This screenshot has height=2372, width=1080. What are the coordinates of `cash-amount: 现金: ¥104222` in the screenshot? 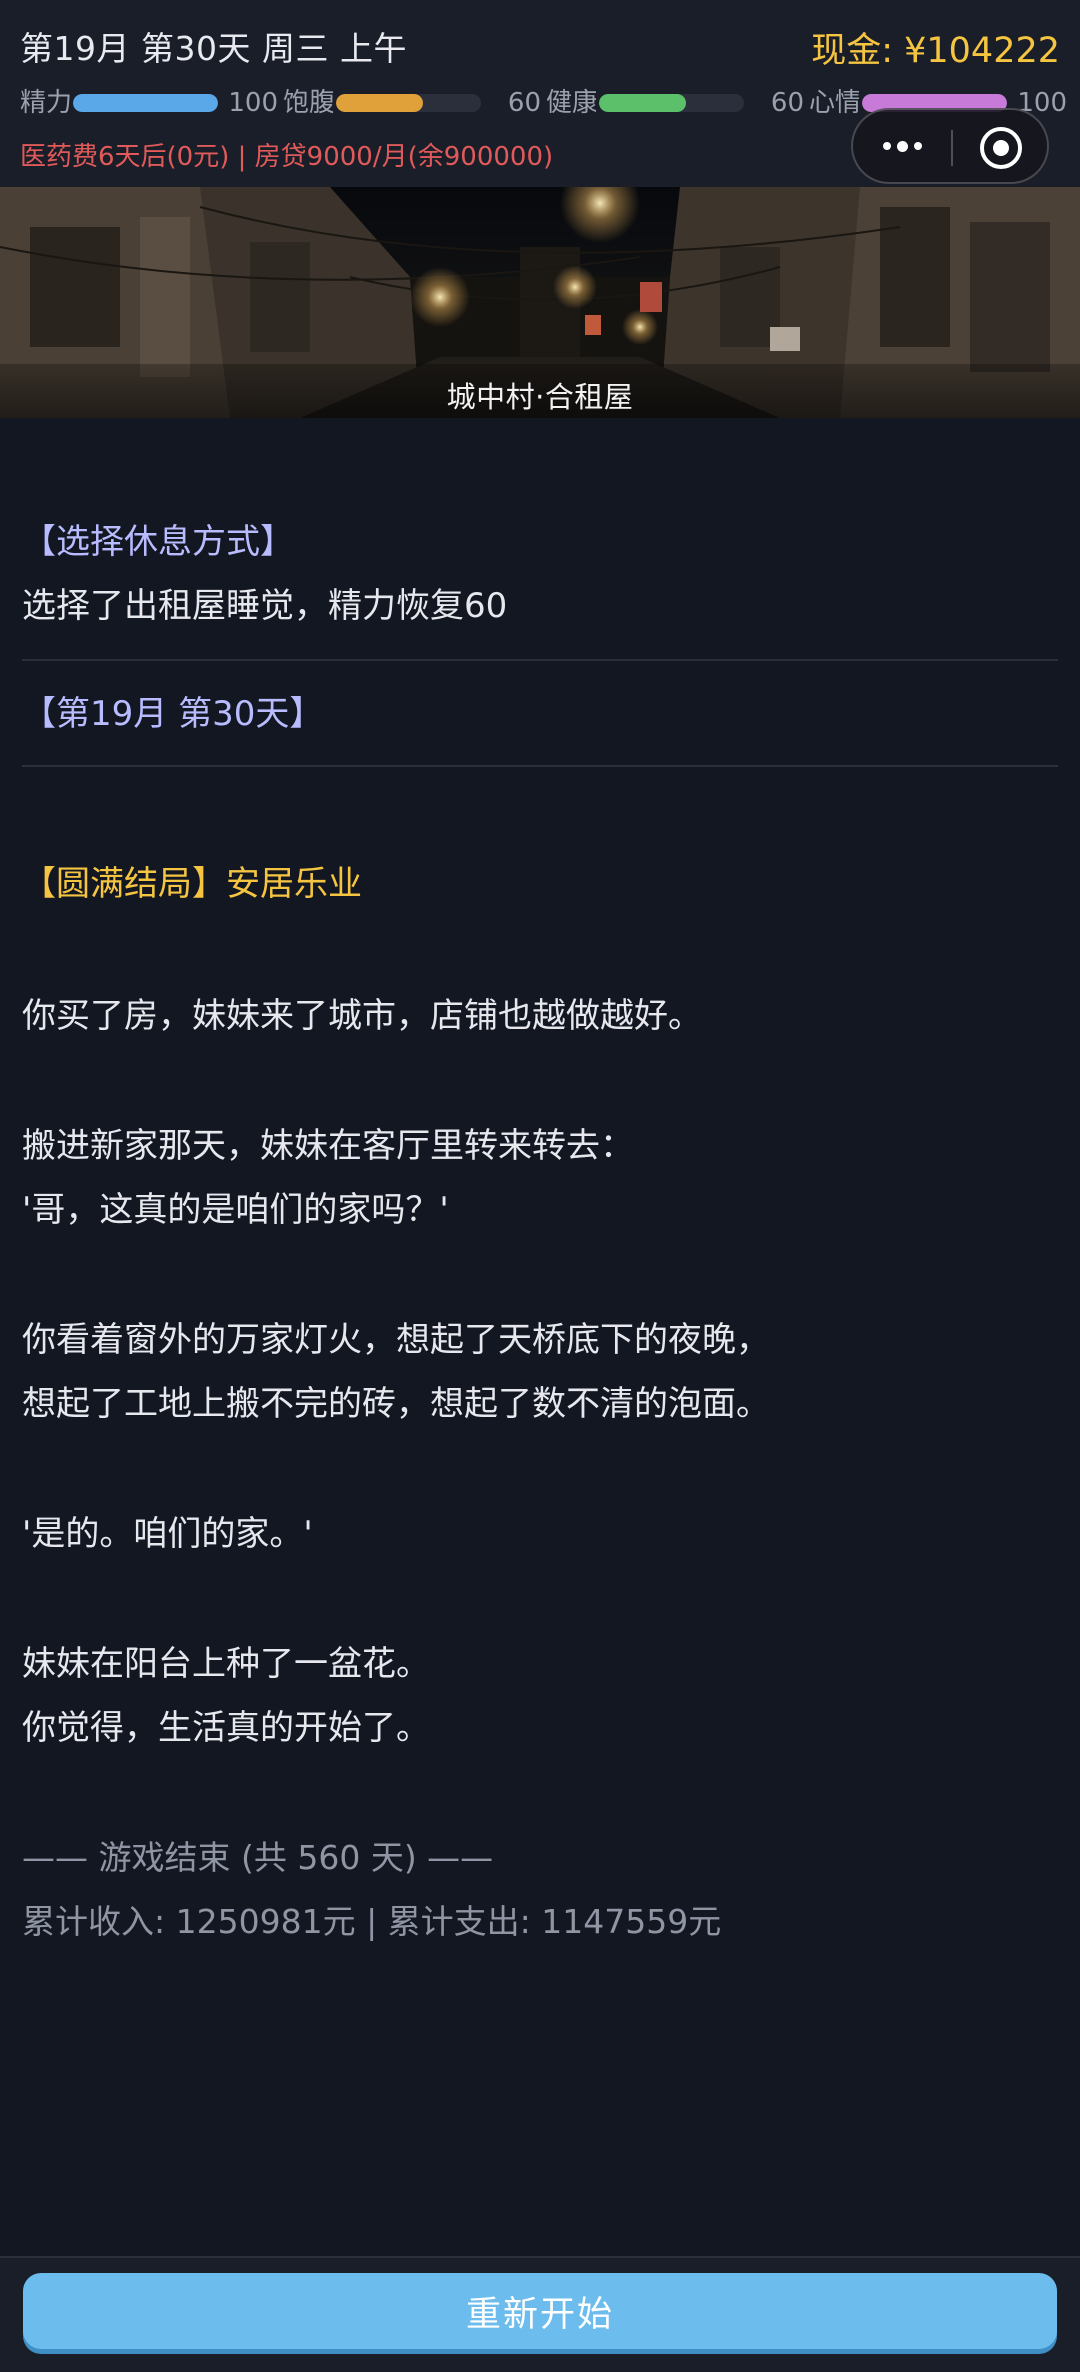 It's located at (935, 51).